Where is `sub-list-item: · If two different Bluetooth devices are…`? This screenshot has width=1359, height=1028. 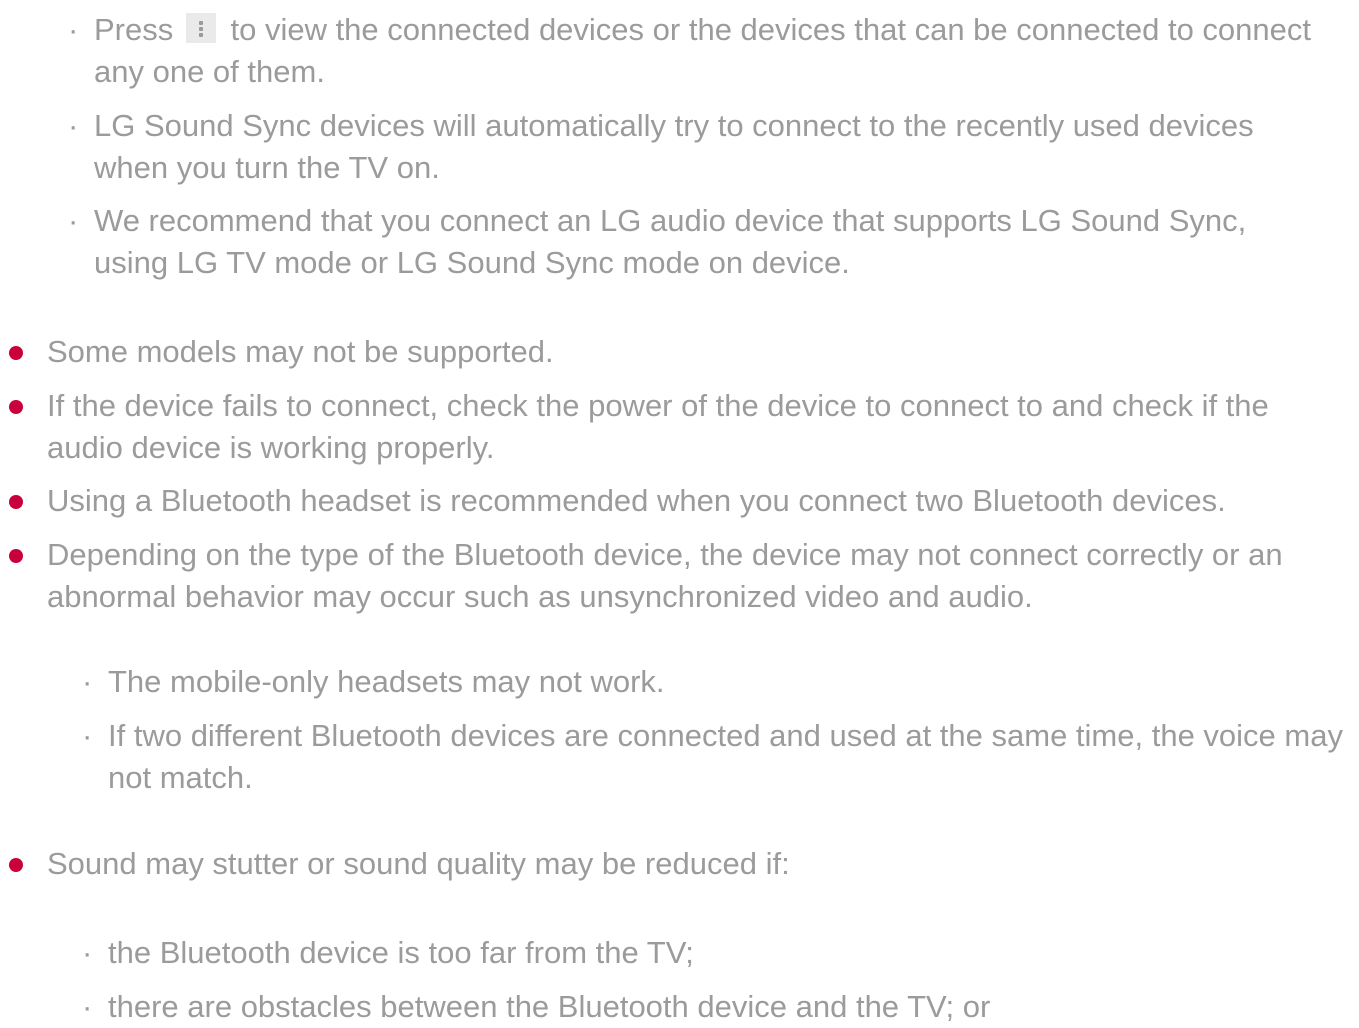
sub-list-item: · If two different Bluetooth devices are… is located at coordinates (713, 757).